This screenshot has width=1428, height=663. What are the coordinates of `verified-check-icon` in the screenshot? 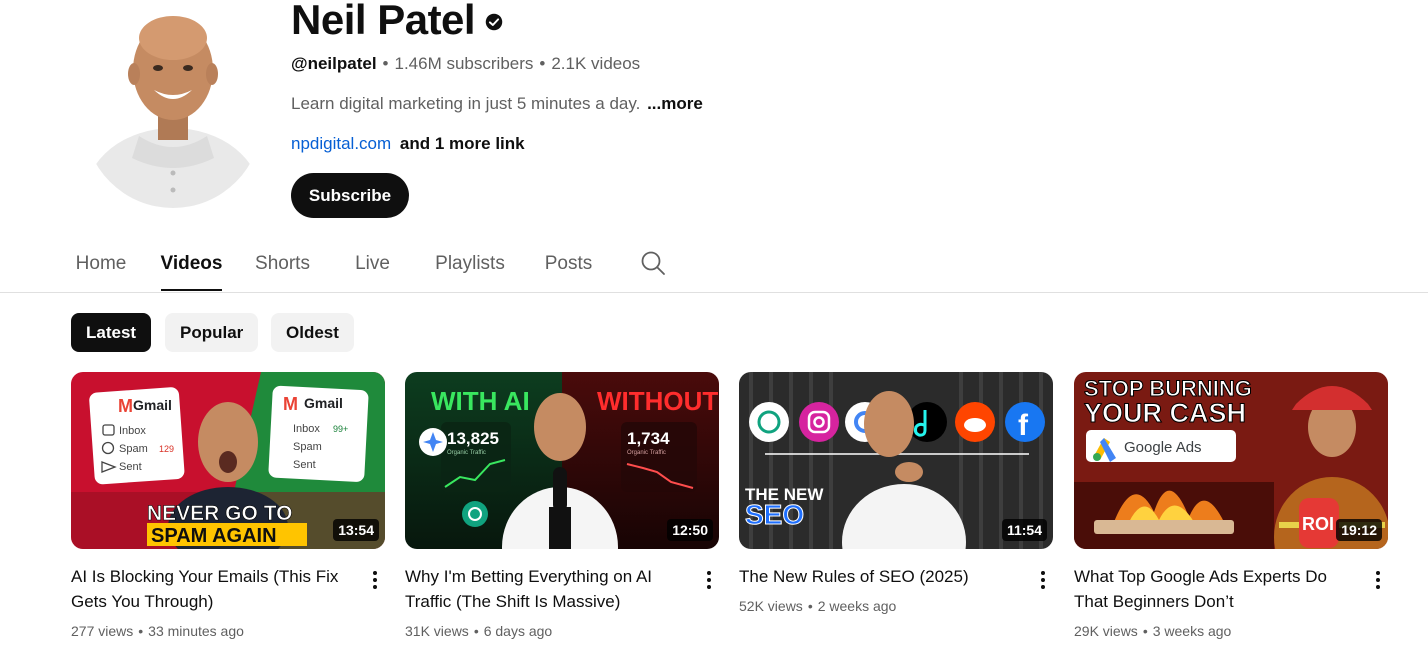 It's located at (494, 22).